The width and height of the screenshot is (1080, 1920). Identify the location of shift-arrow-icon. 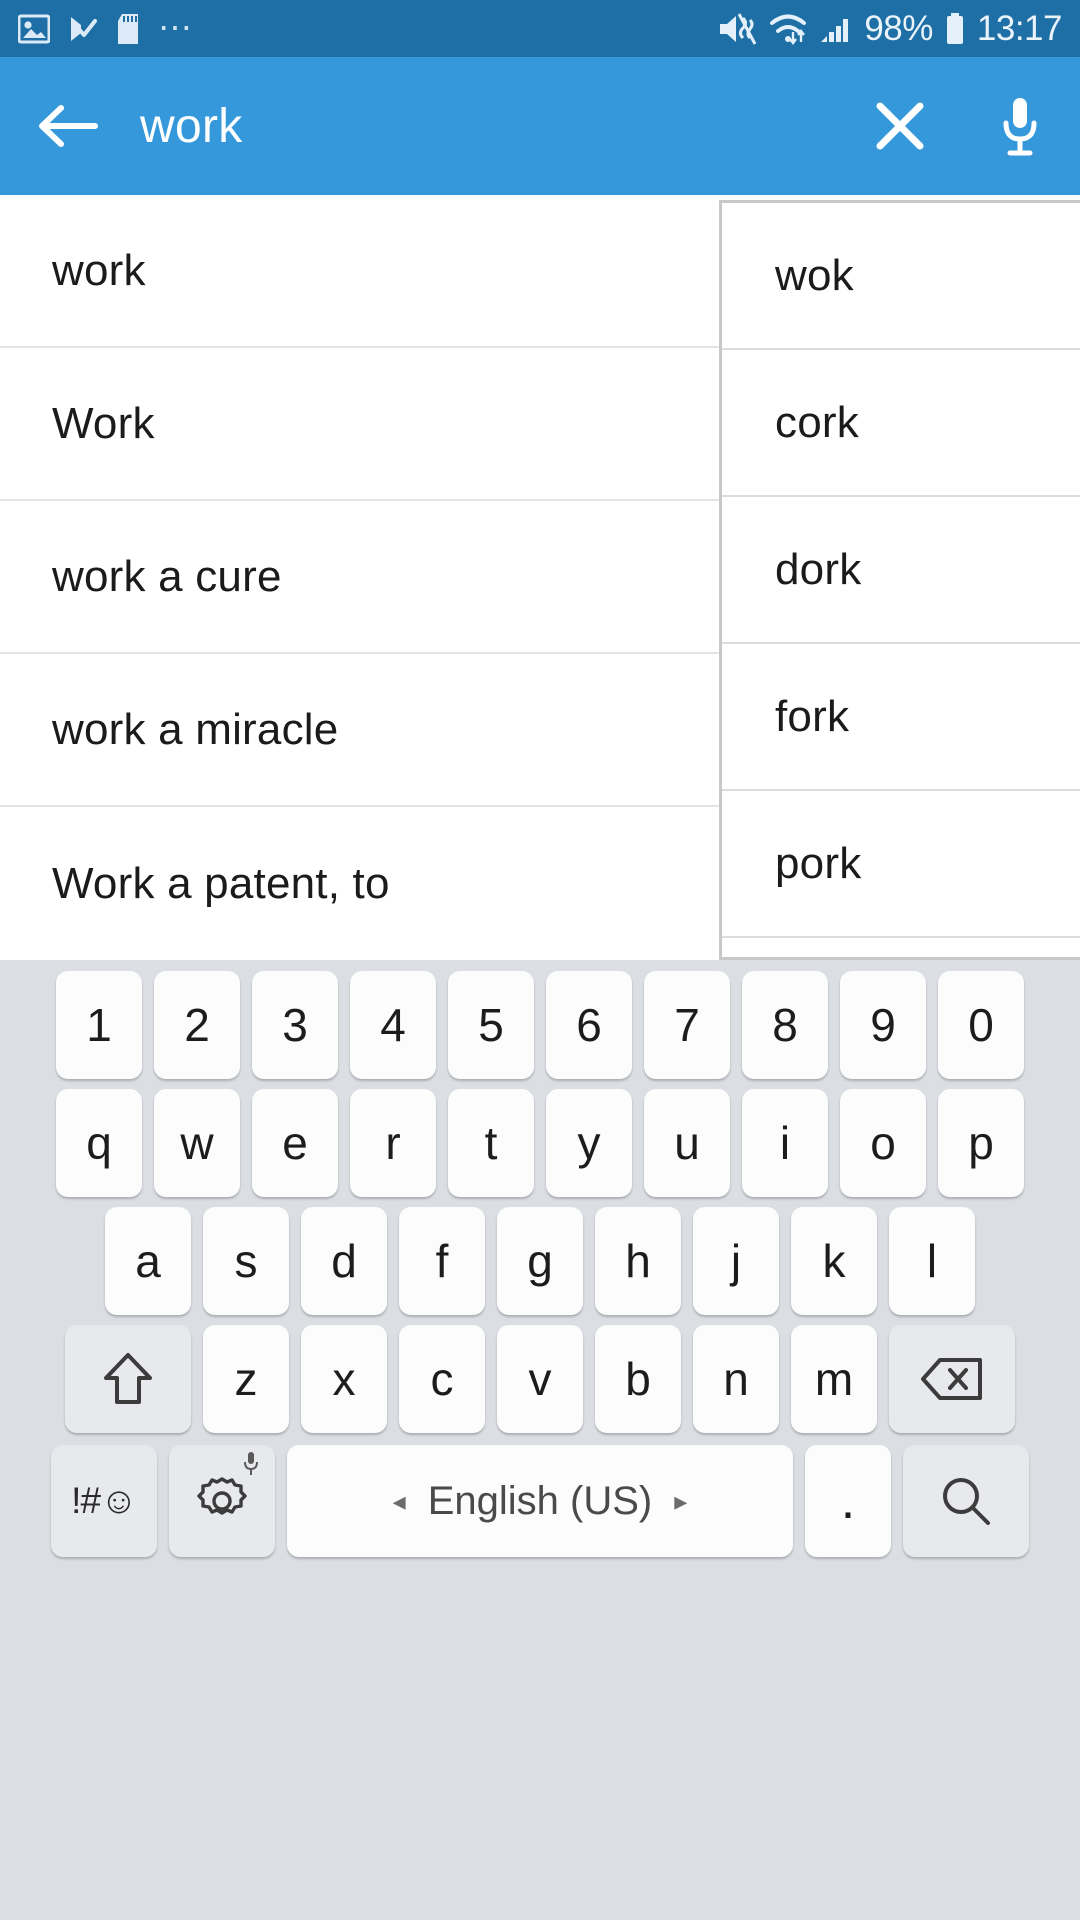
(128, 1378).